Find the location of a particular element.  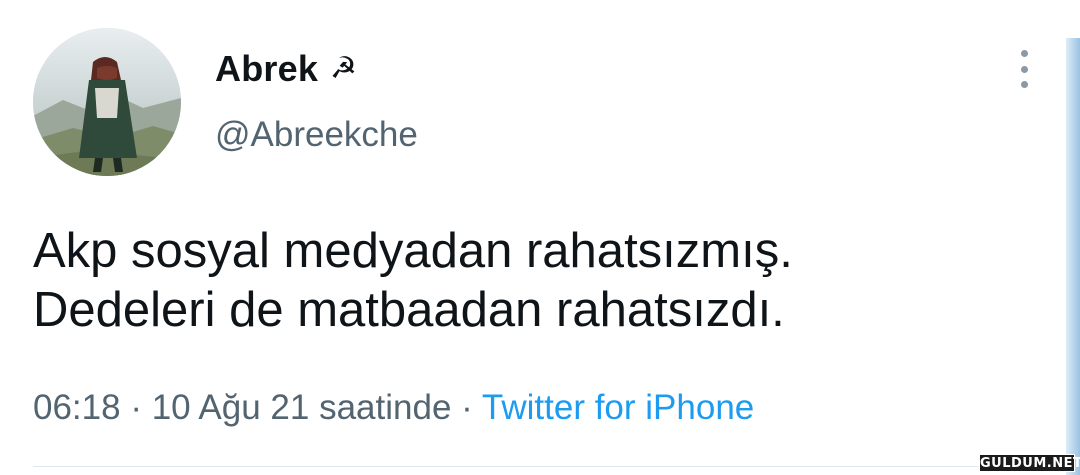

author-display-name: Abrek is located at coordinates (266, 69).